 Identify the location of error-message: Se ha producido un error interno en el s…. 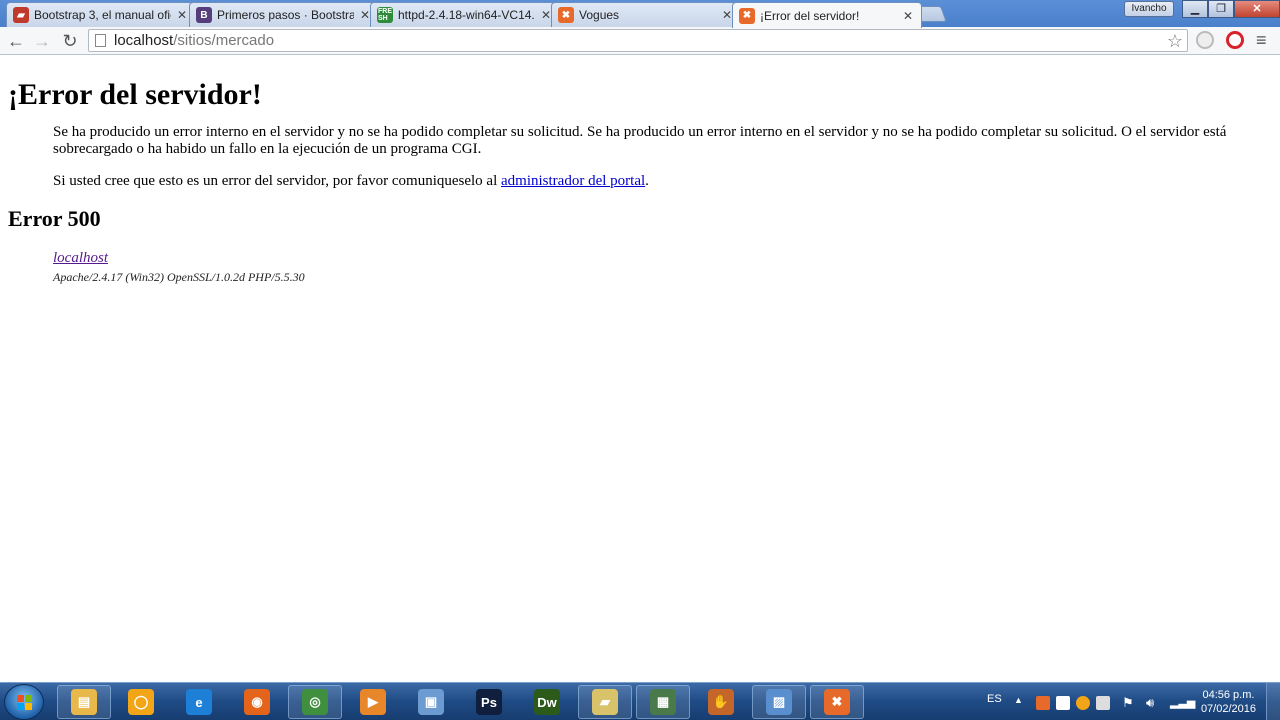
(642, 157).